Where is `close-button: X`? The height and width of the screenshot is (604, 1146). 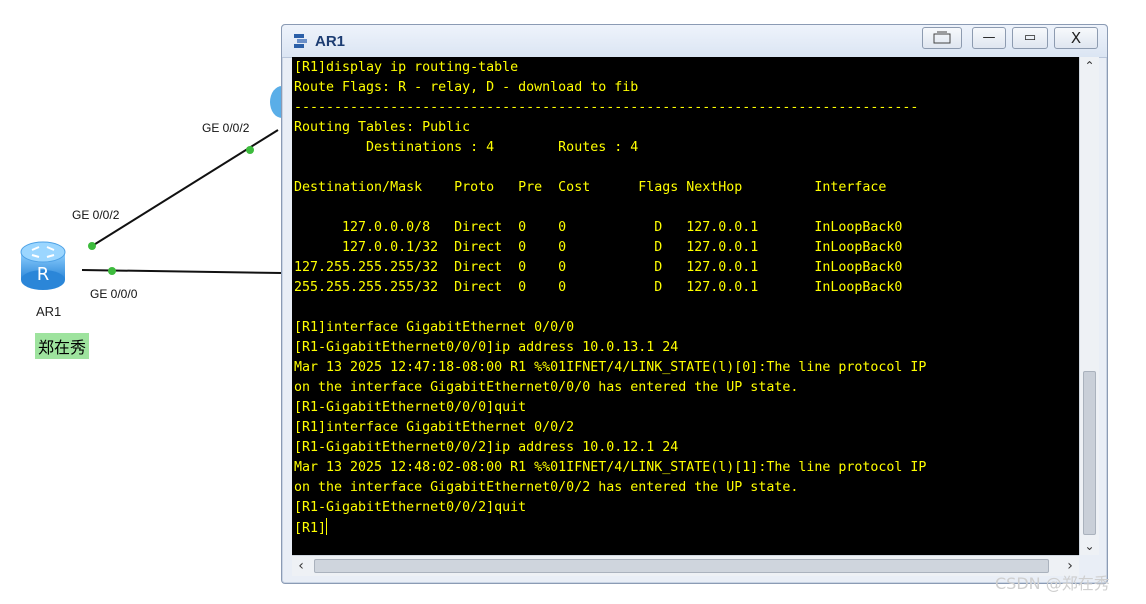 close-button: X is located at coordinates (1076, 38).